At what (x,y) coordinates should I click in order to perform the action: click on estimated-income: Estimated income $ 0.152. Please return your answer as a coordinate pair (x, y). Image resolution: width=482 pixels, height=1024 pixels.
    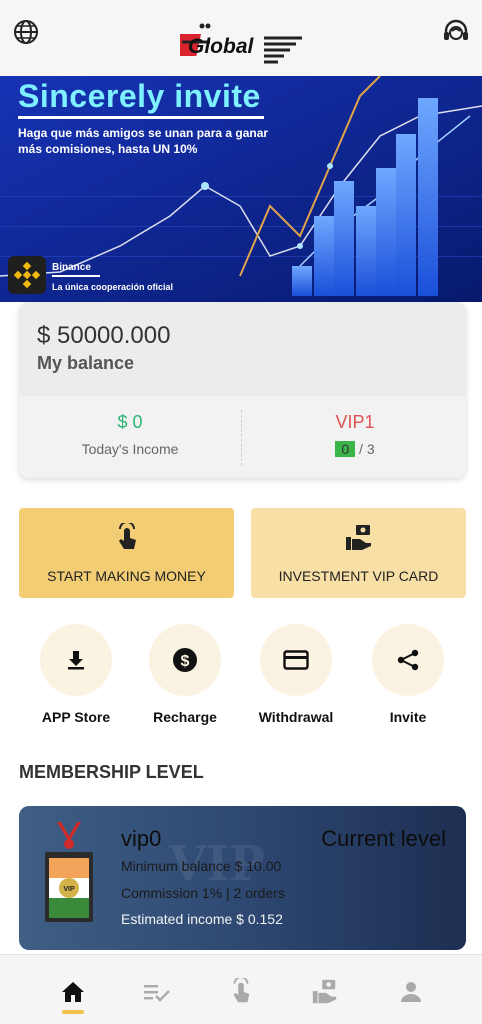
    Looking at the image, I should click on (202, 919).